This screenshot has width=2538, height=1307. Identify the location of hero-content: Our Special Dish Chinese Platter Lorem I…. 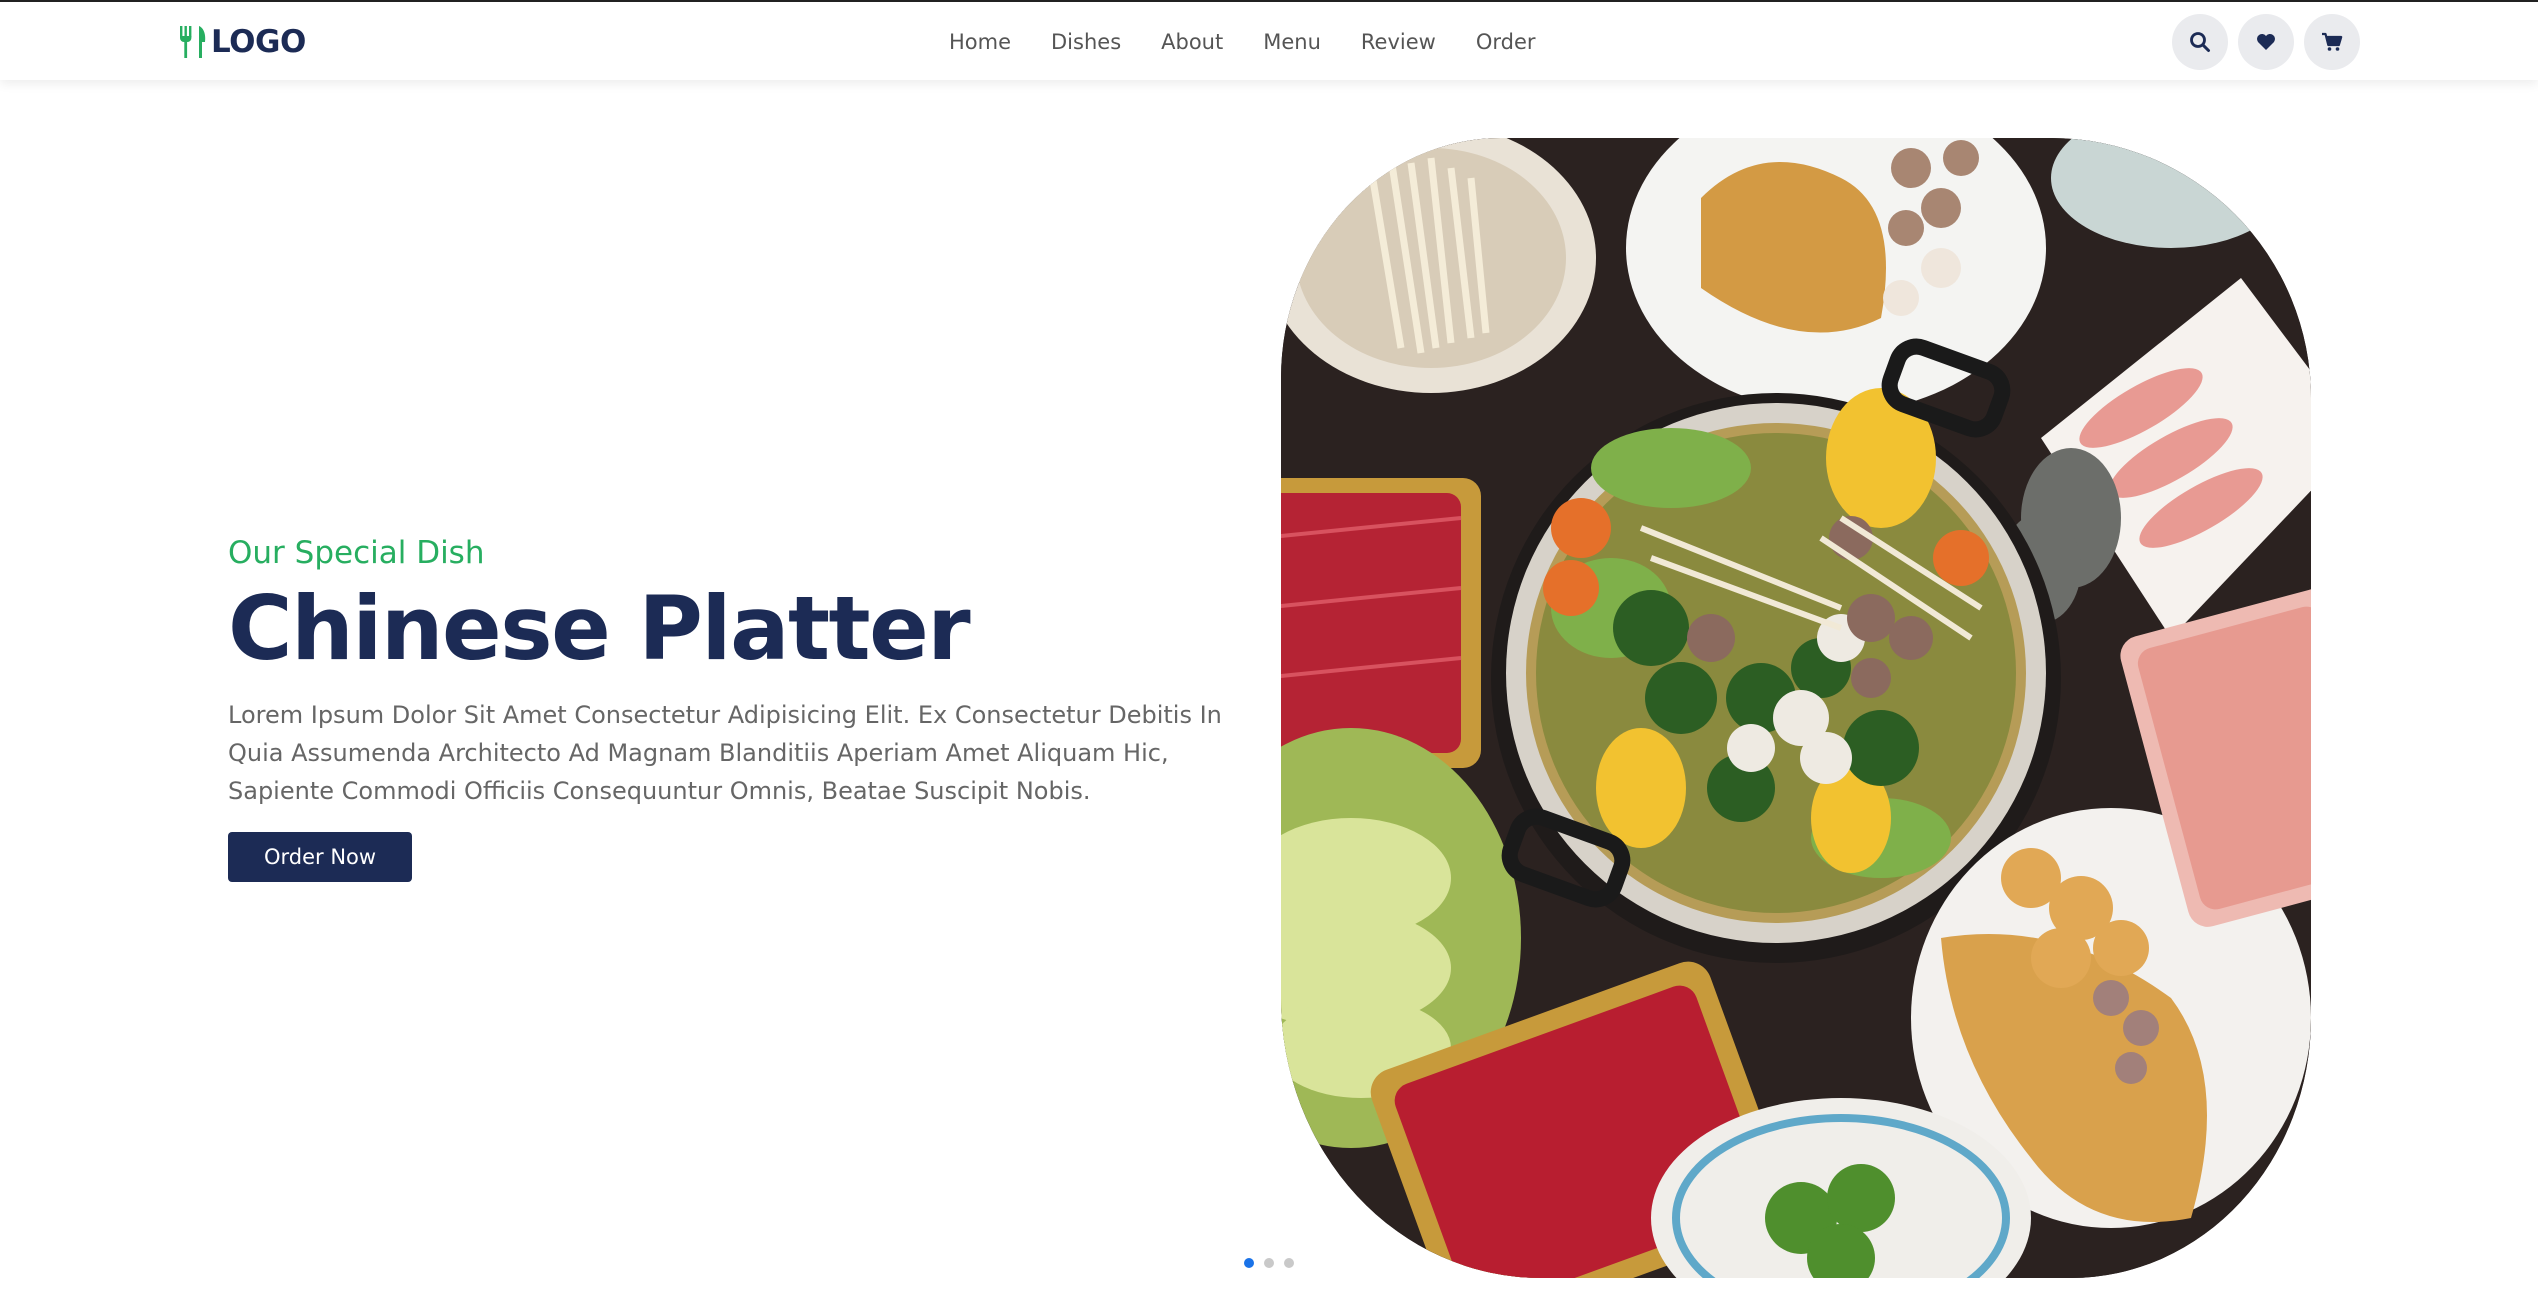
(733, 708).